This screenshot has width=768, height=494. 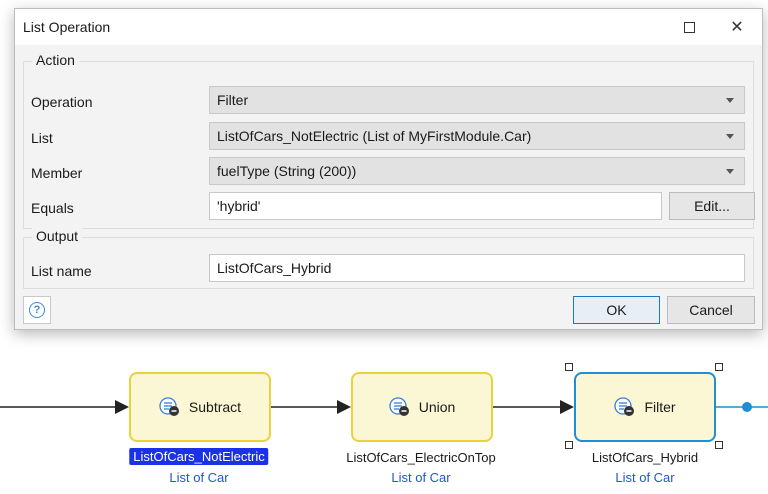 I want to click on maximize-icon, so click(x=689, y=27).